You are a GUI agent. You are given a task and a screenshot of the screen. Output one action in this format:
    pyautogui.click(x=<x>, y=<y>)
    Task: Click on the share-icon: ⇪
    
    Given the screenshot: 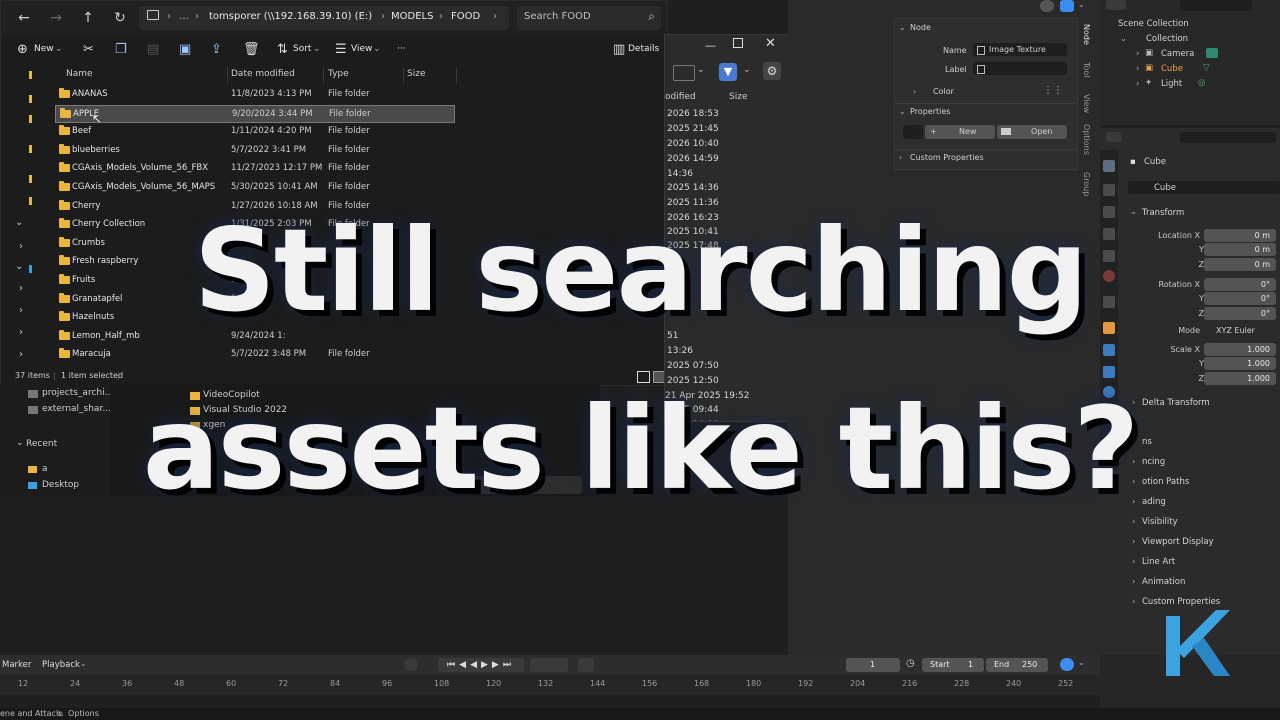 What is the action you would take?
    pyautogui.click(x=216, y=49)
    